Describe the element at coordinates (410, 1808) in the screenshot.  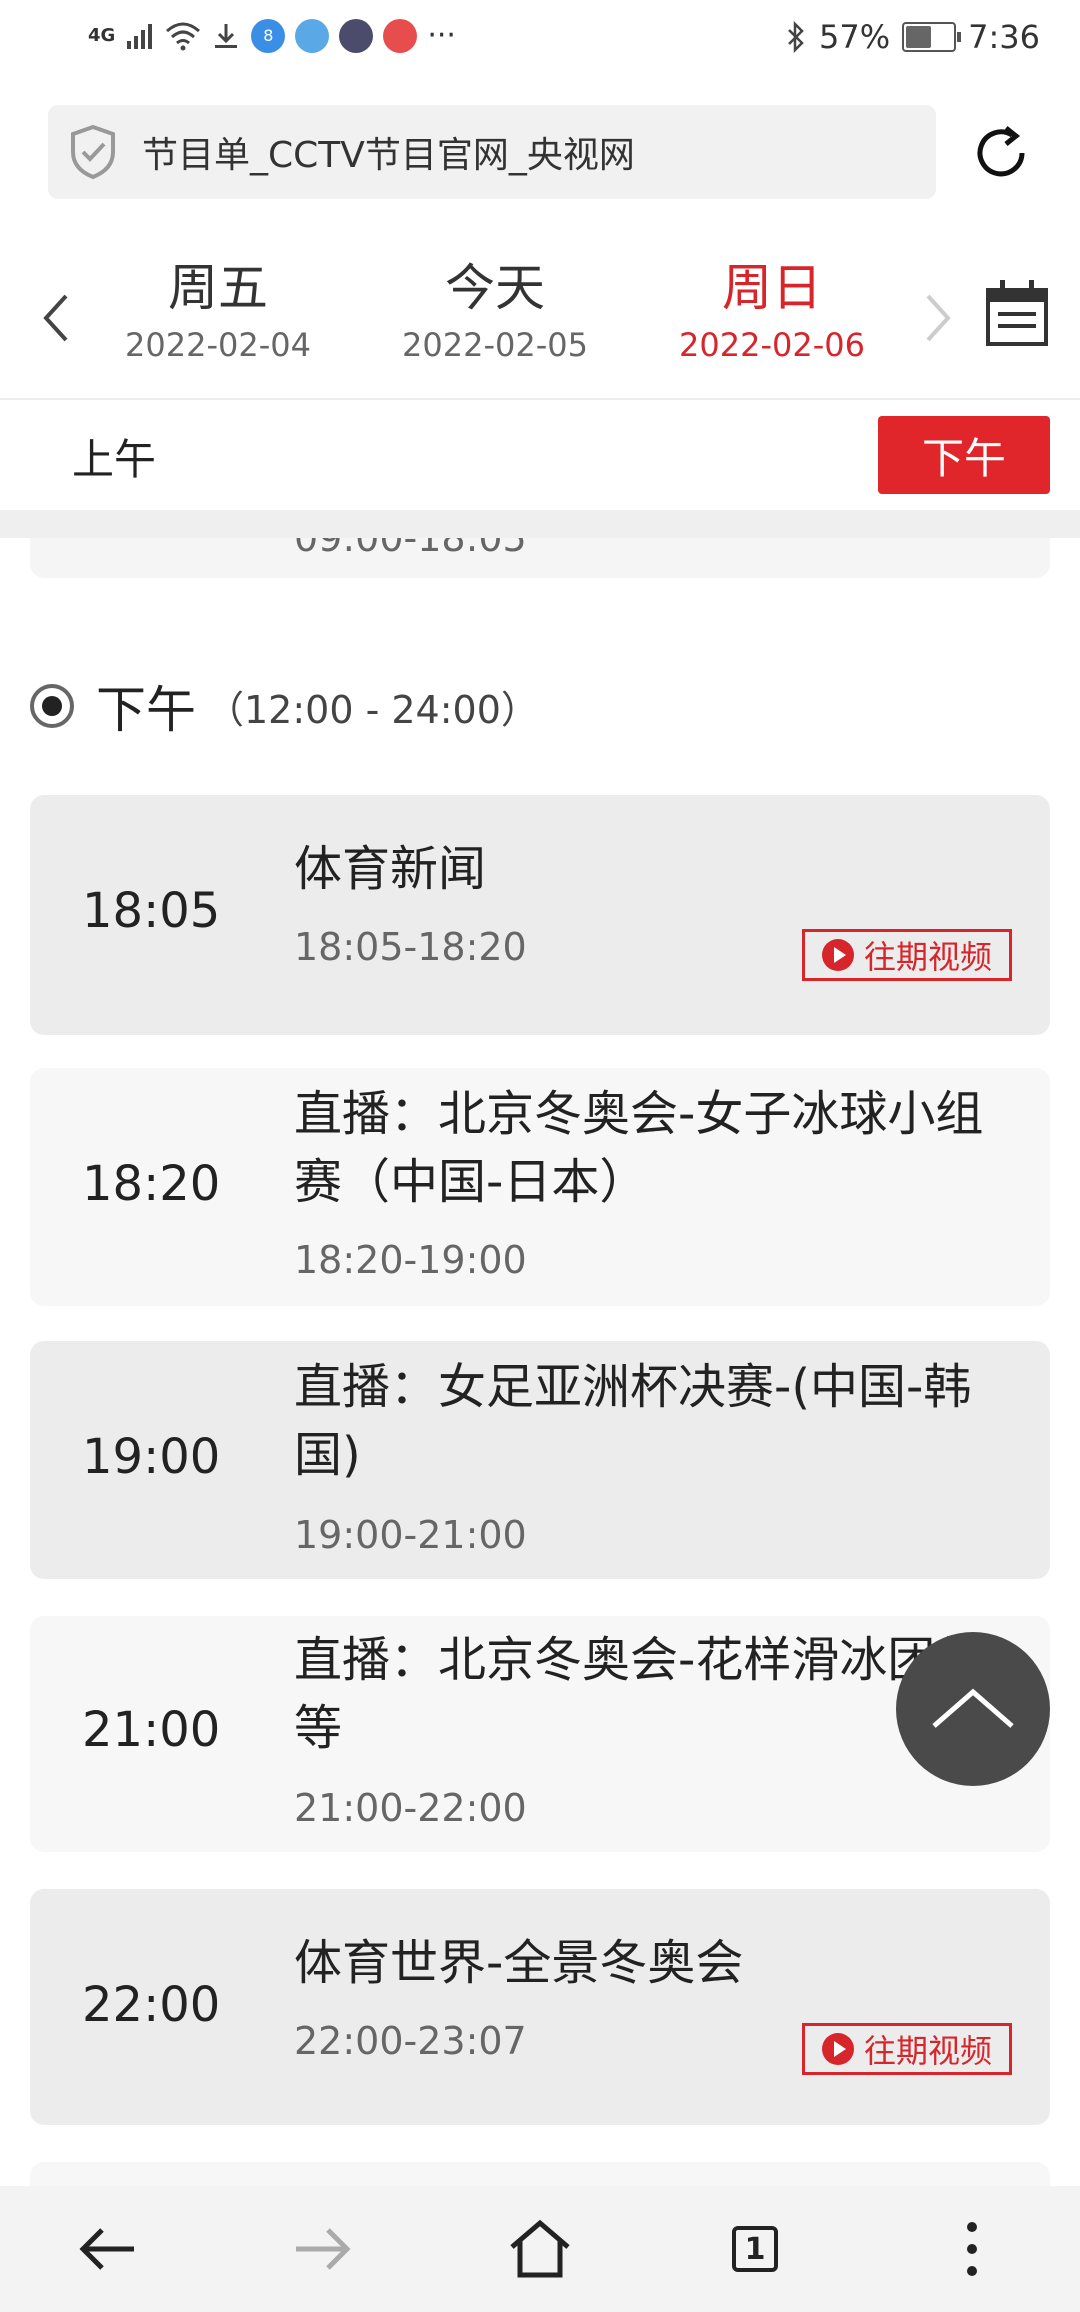
I see `program-range: 21:00-22:00` at that location.